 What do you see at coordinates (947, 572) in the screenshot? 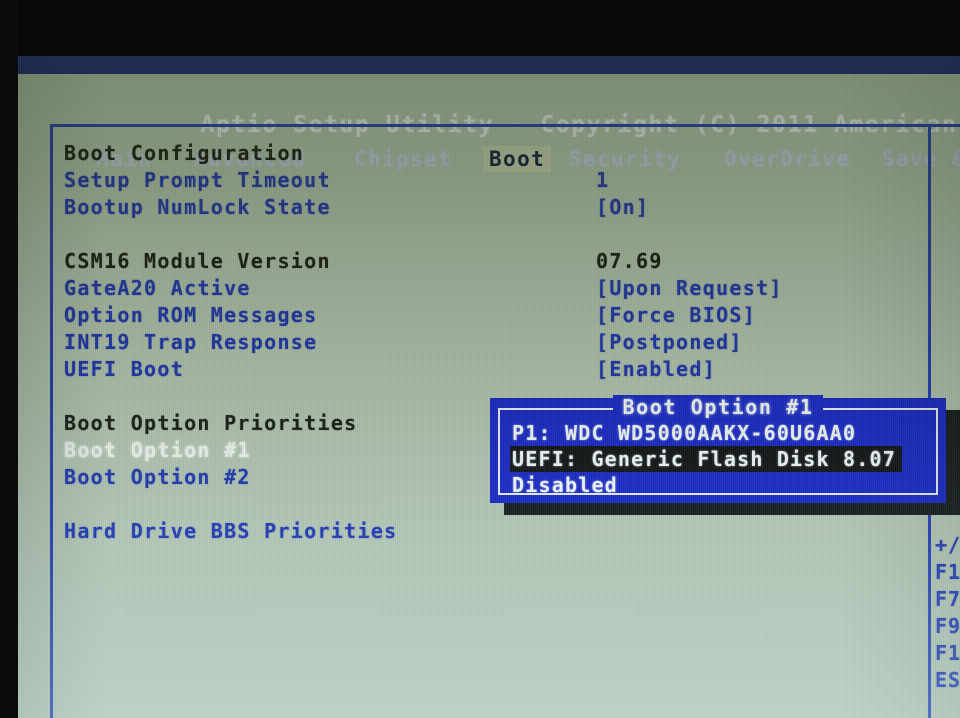
I see `help-key: F1` at bounding box center [947, 572].